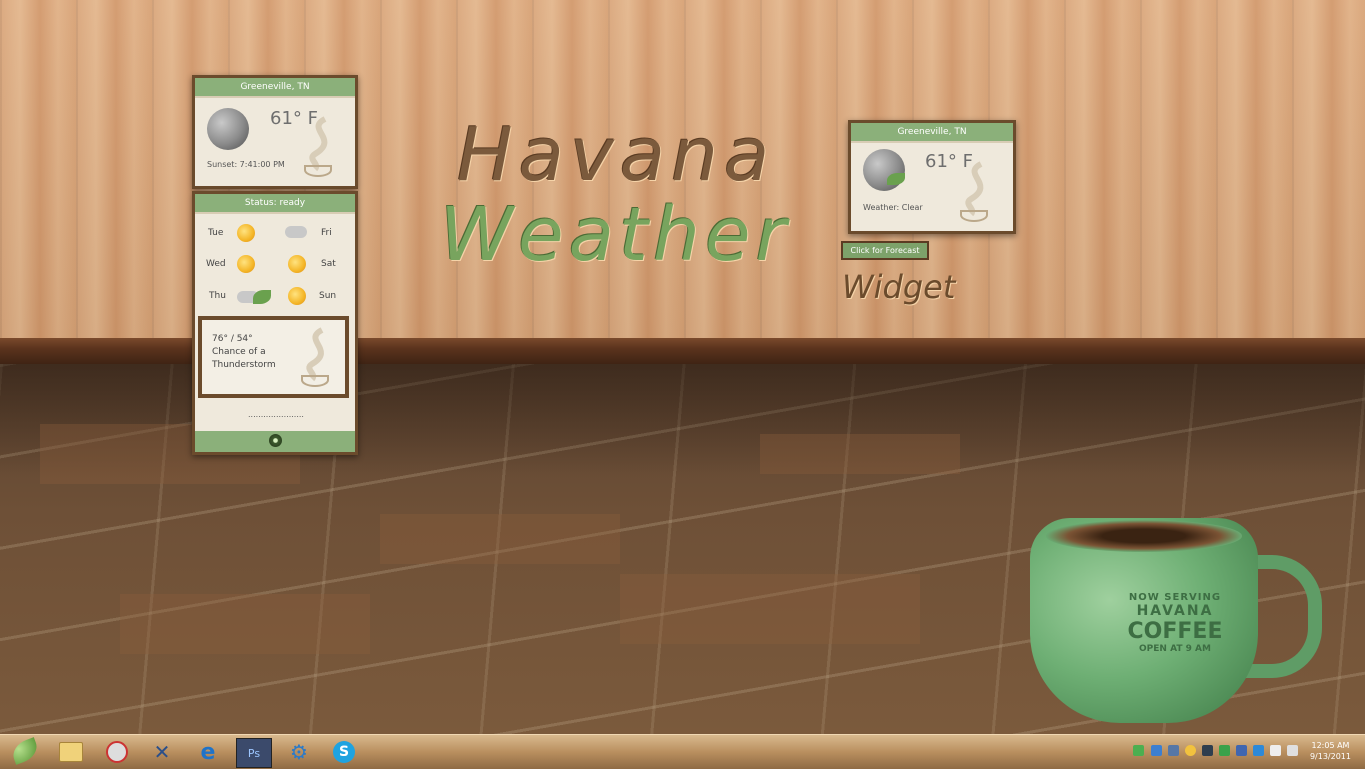  I want to click on day-label-thu: Thu, so click(217, 296).